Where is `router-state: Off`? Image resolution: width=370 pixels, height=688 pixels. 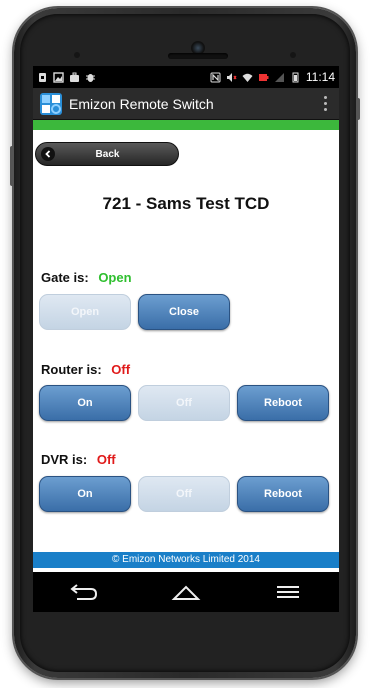
router-state: Off is located at coordinates (121, 369).